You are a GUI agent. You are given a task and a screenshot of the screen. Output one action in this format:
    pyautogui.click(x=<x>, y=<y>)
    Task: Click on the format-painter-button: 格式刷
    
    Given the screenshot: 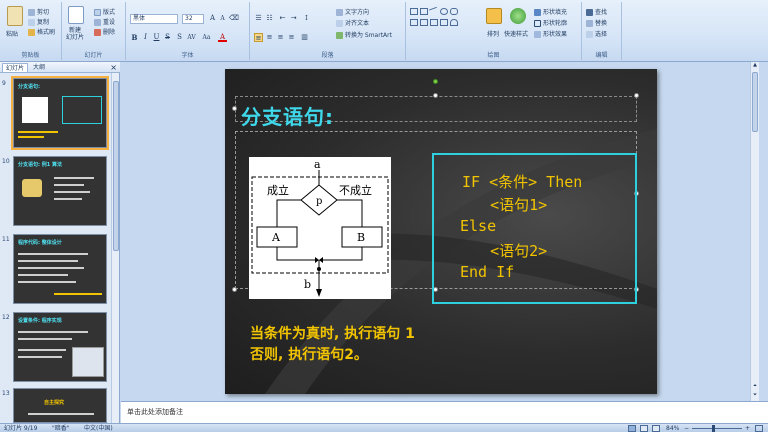 What is the action you would take?
    pyautogui.click(x=41, y=31)
    